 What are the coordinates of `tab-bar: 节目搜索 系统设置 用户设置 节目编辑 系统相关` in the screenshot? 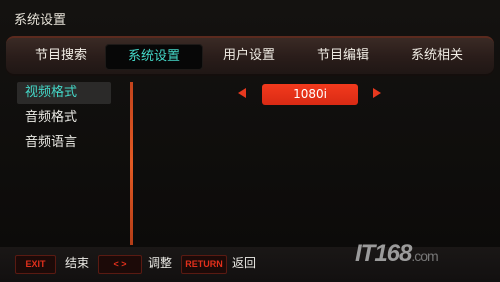 It's located at (250, 56).